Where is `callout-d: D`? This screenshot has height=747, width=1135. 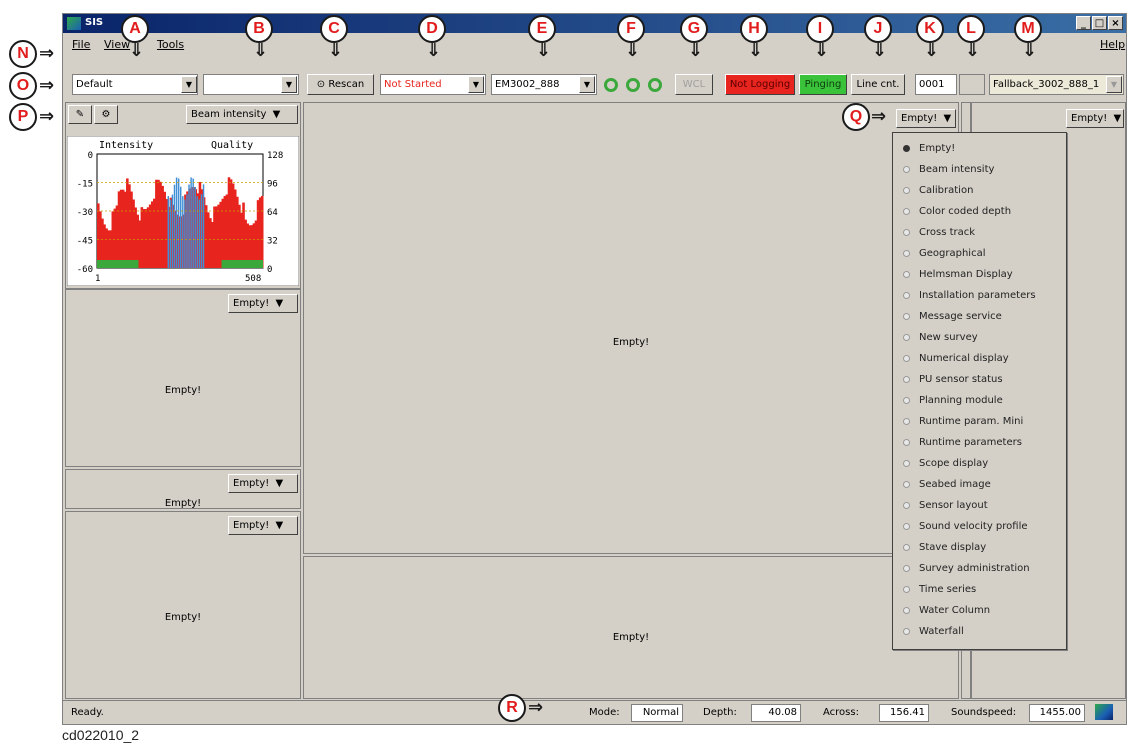
callout-d: D is located at coordinates (432, 29).